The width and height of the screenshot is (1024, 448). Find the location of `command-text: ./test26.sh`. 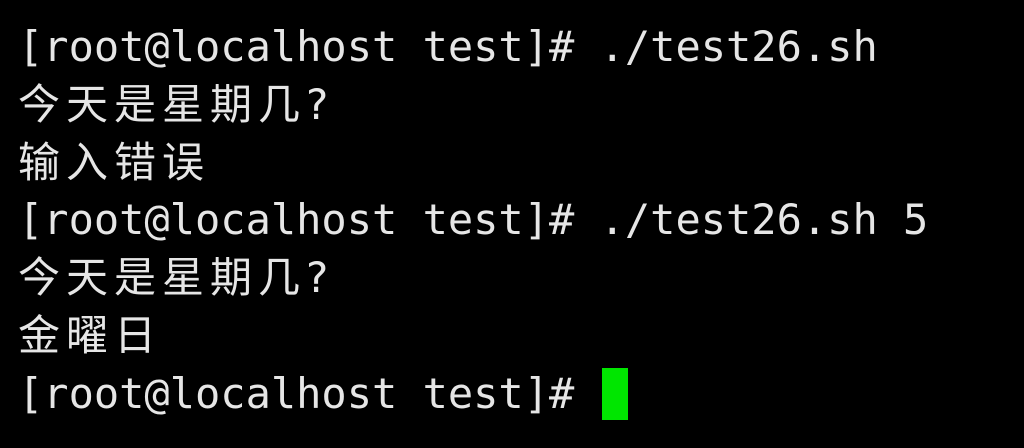

command-text: ./test26.sh is located at coordinates (738, 46).